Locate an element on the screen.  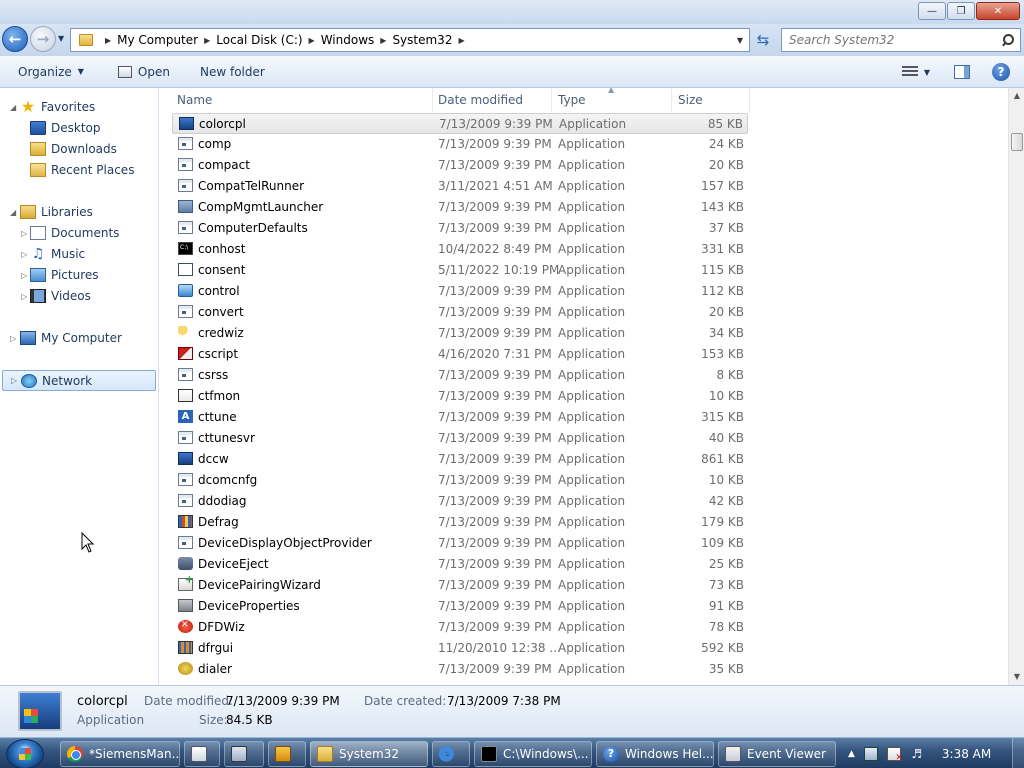
search-input is located at coordinates (889, 40).